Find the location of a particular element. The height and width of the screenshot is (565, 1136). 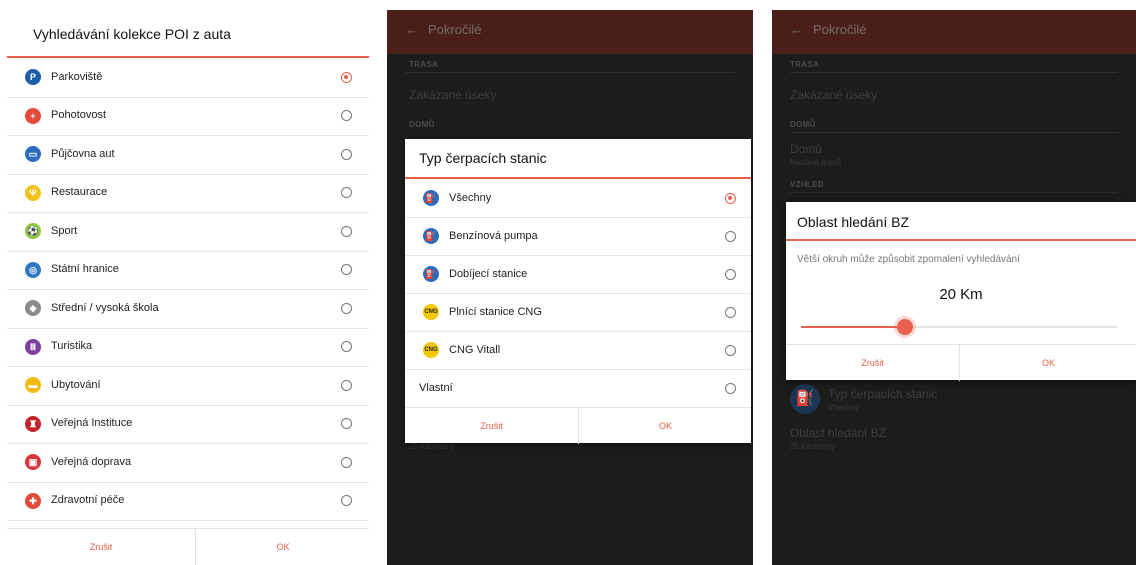

distance-value: 20 Km is located at coordinates (961, 294).